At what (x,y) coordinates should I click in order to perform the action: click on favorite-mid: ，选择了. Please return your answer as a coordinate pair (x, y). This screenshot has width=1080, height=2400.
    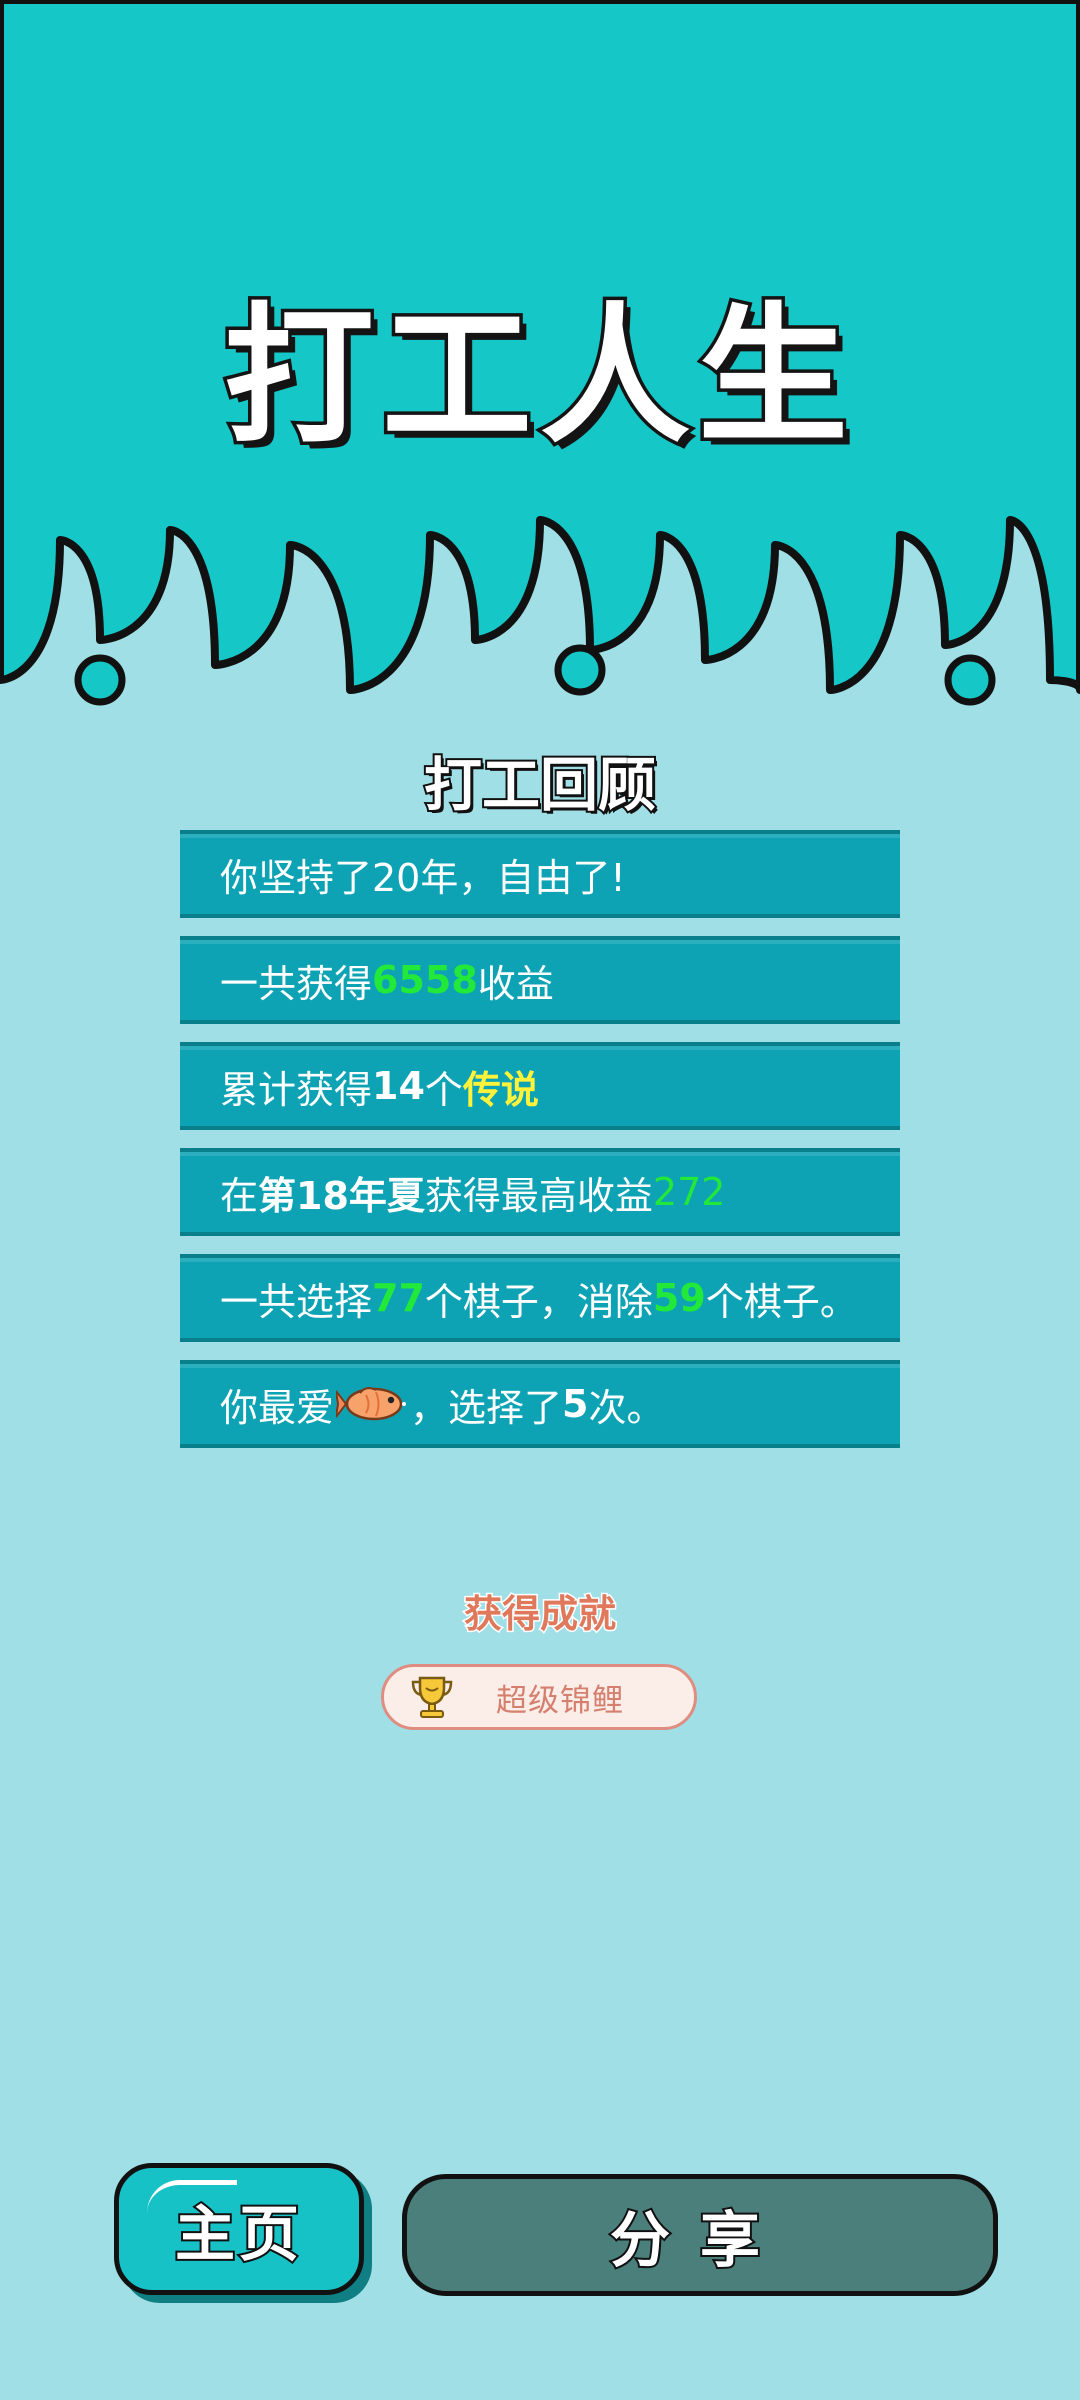
    Looking at the image, I should click on (486, 1407).